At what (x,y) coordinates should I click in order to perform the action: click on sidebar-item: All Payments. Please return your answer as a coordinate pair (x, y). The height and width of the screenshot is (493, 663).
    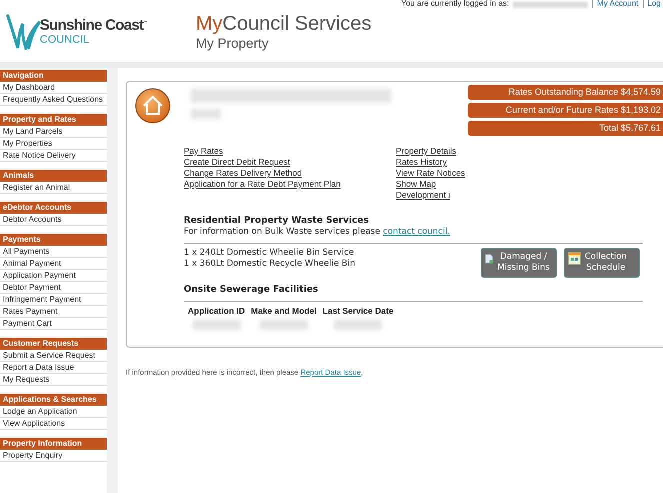
    Looking at the image, I should click on (53, 252).